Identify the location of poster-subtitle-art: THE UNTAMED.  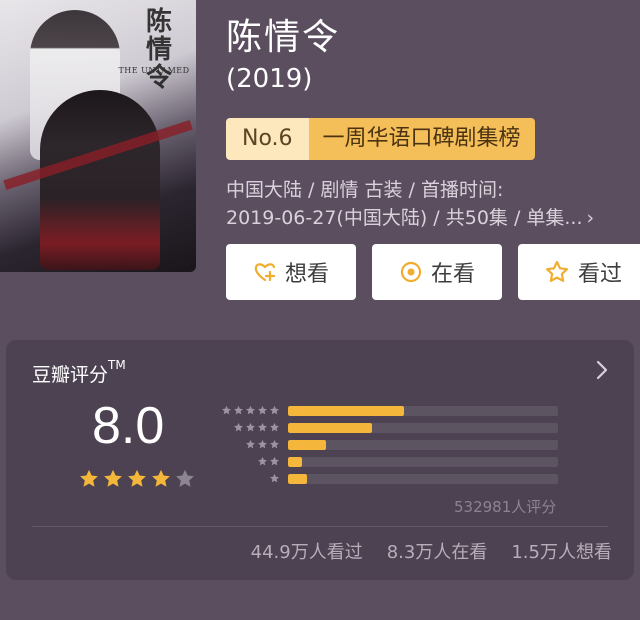
(154, 70).